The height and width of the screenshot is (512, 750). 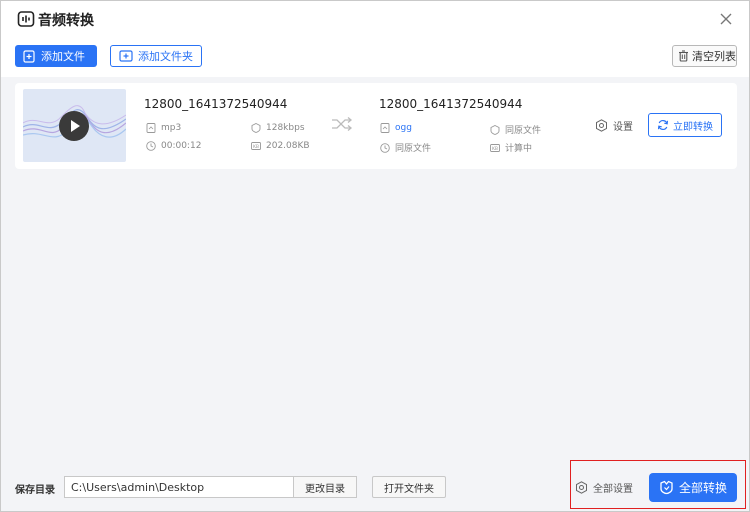 What do you see at coordinates (666, 487) in the screenshot?
I see `convert-all-icon` at bounding box center [666, 487].